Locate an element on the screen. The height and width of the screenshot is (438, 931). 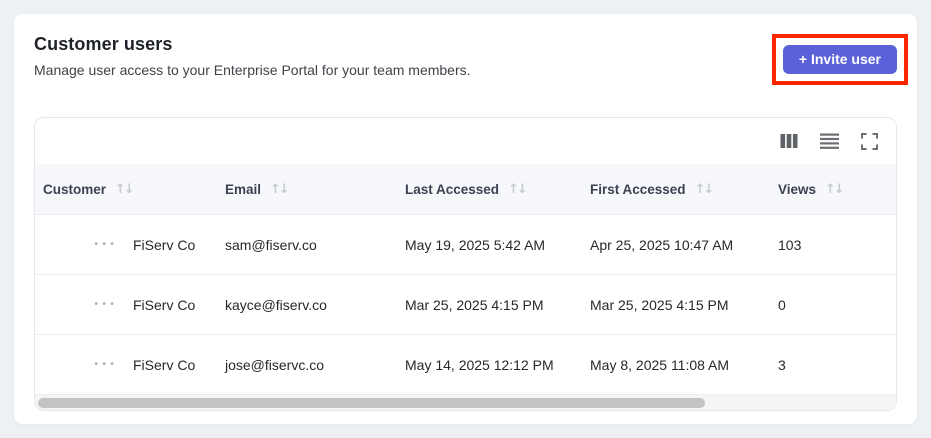
column-header-first-accessed: First Accessed ↑↓ is located at coordinates (676, 189).